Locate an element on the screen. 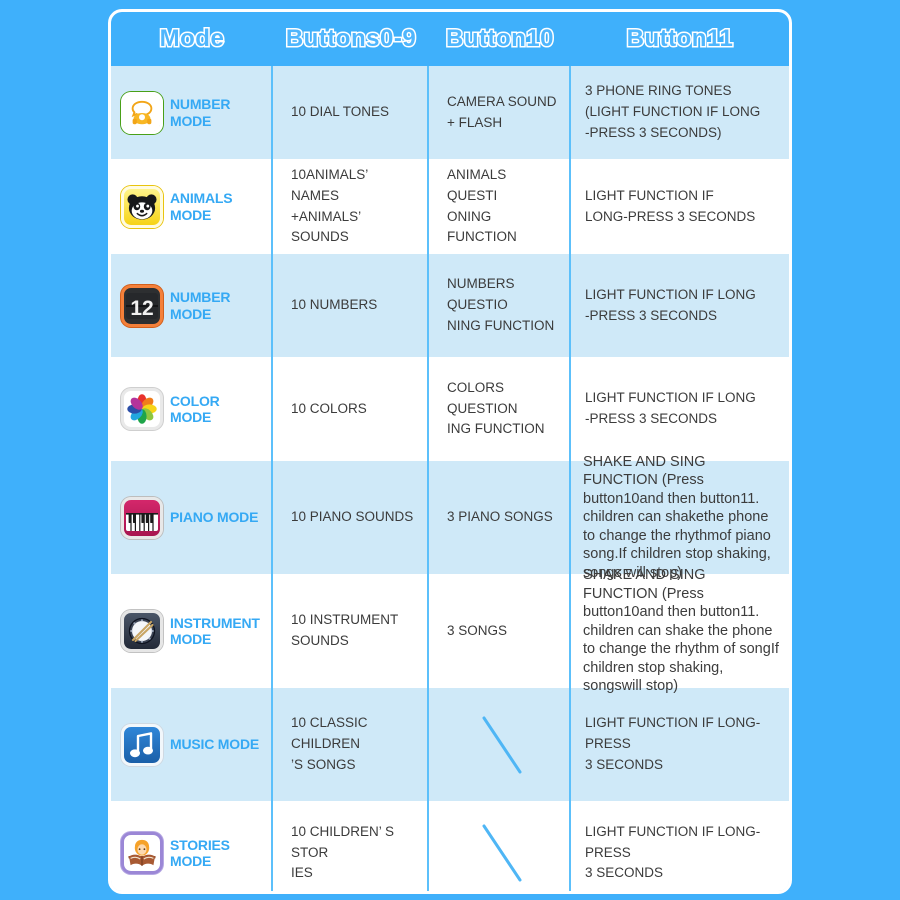  cell-buttons09: 10 NUMBERS is located at coordinates (351, 305).